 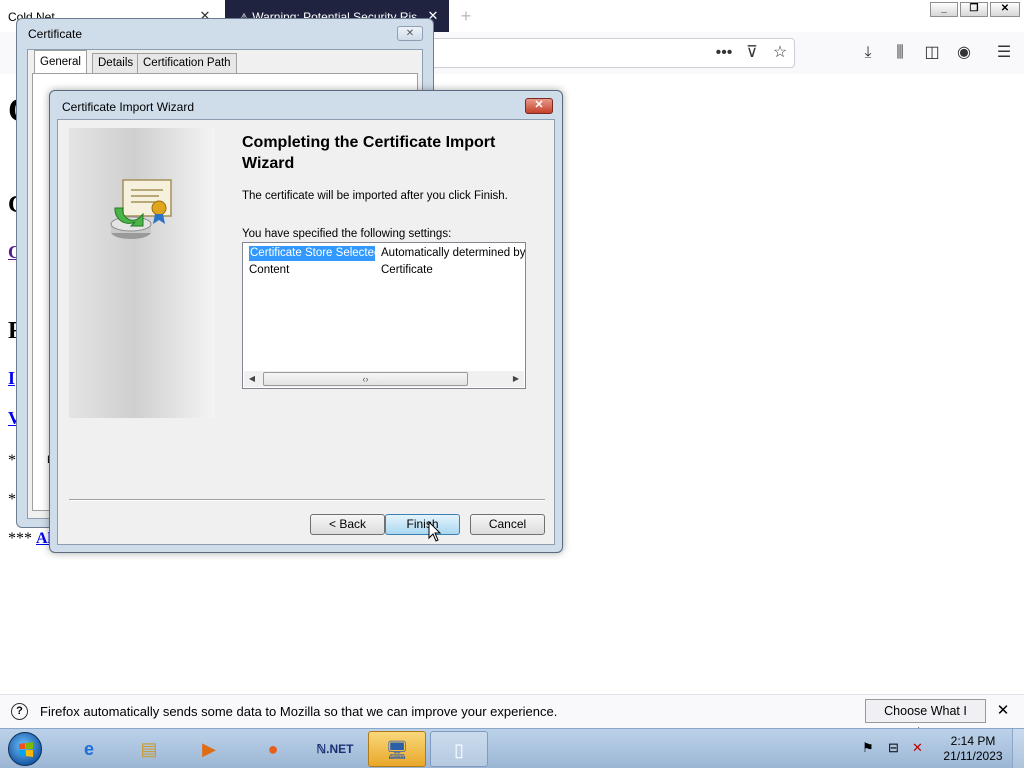 I want to click on wizard-close-button: ✕, so click(x=539, y=106).